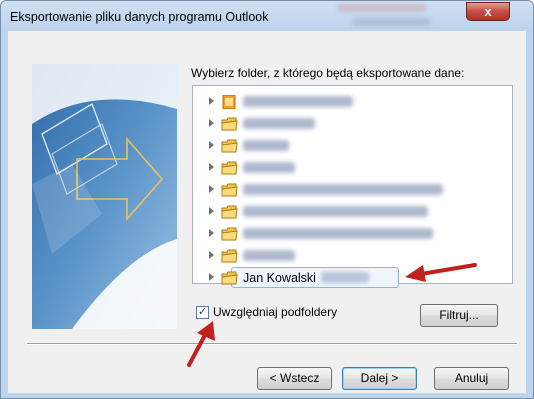 The width and height of the screenshot is (534, 399). What do you see at coordinates (471, 378) in the screenshot?
I see `cancel-button: Anuluj` at bounding box center [471, 378].